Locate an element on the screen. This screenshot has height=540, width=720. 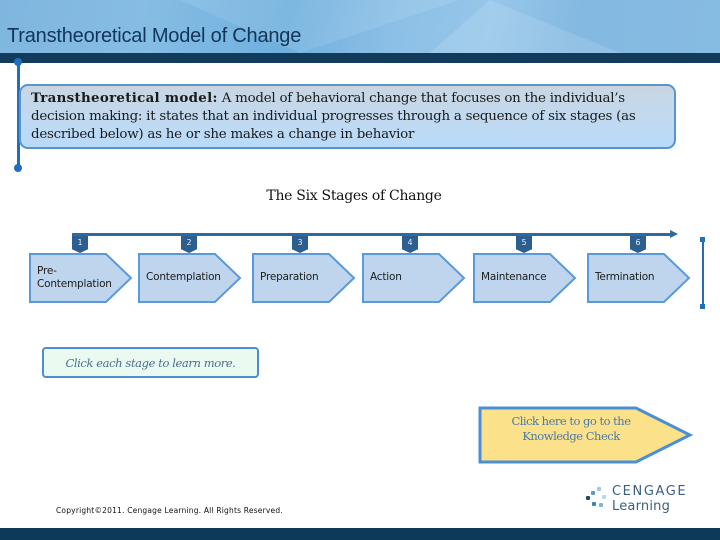
stage-number-badge: 2 is located at coordinates (189, 244).